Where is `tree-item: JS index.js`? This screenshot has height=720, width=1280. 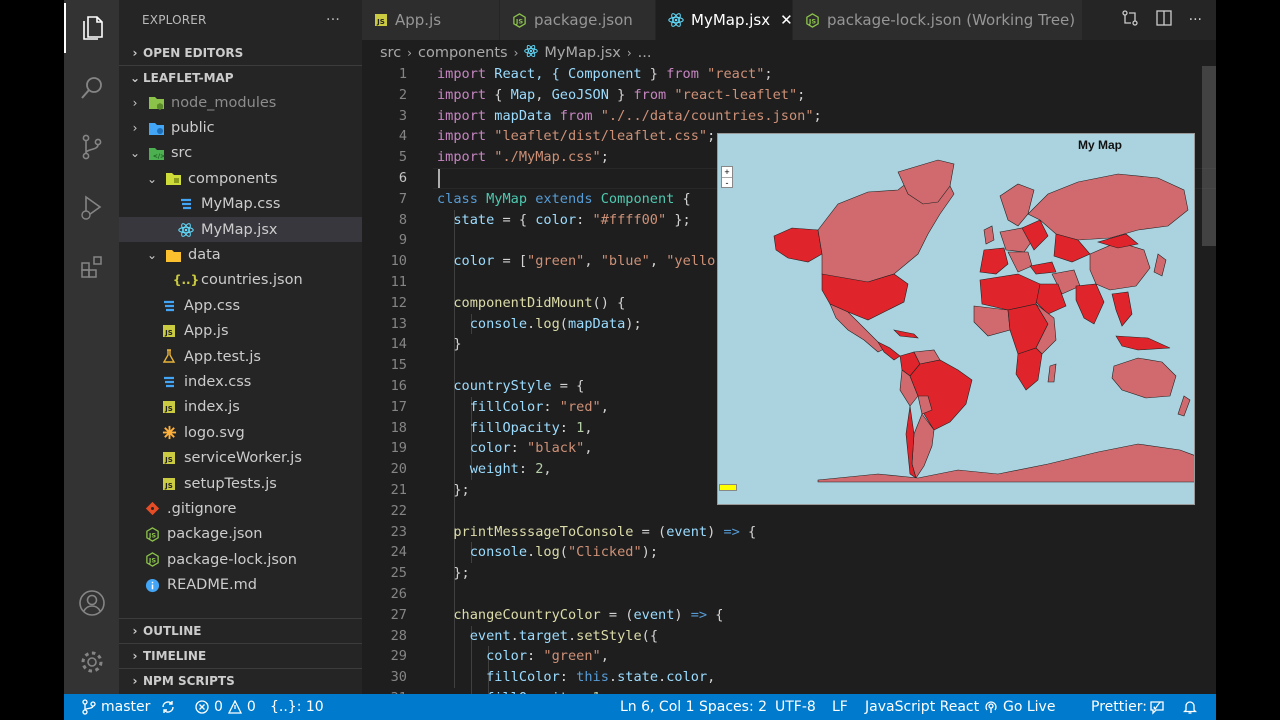
tree-item: JS index.js is located at coordinates (240, 407).